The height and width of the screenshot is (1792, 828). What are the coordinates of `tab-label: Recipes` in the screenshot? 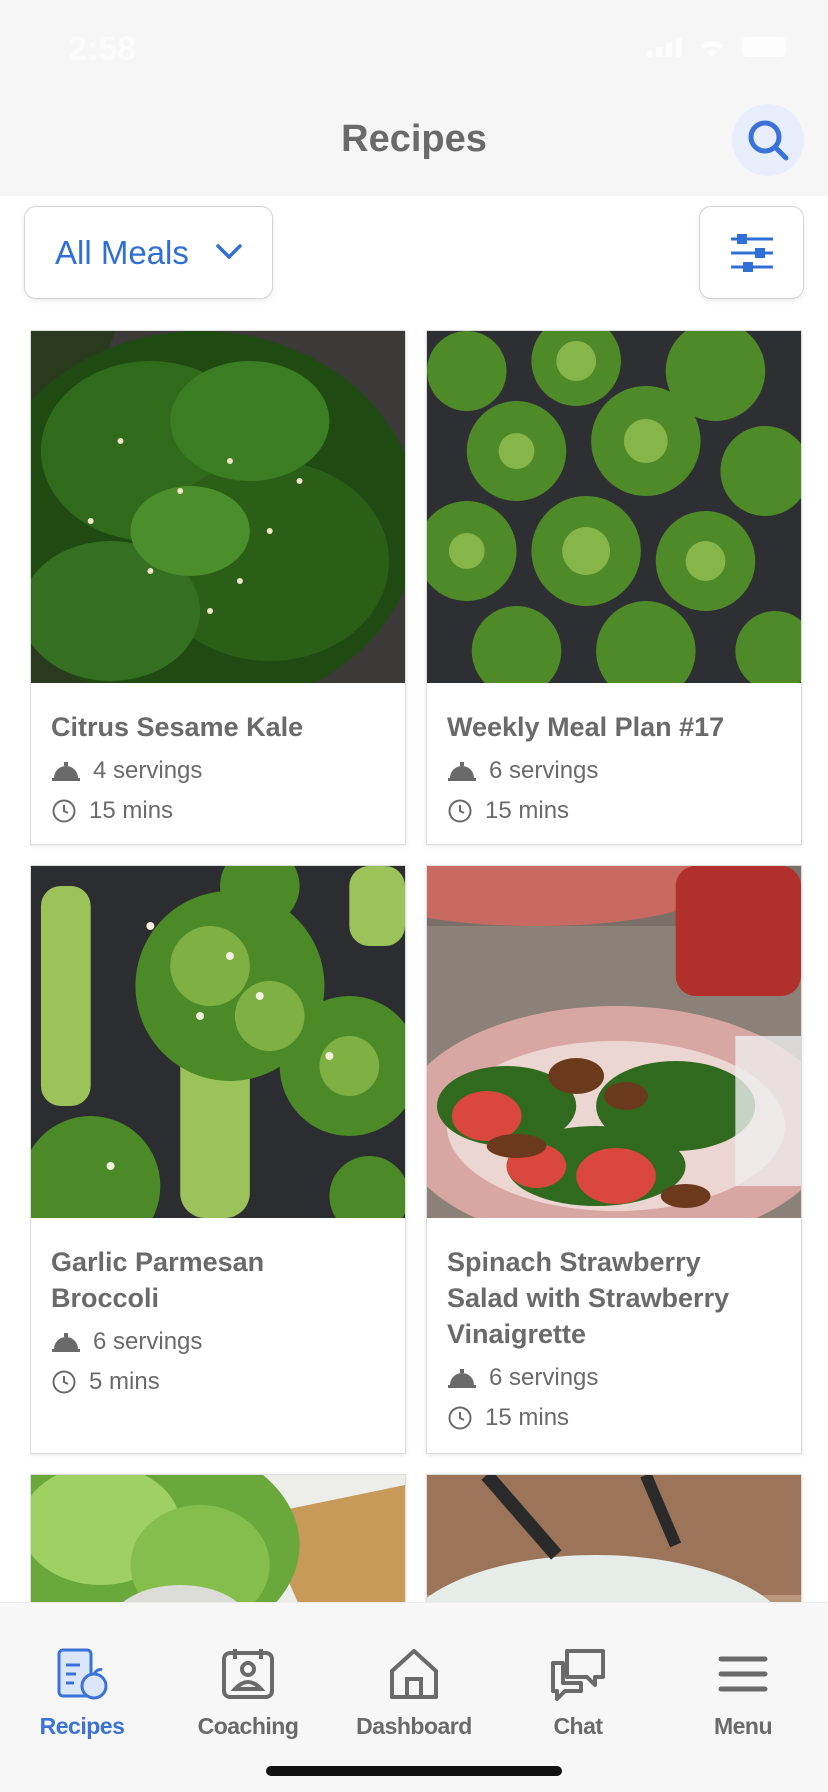 It's located at (82, 1726).